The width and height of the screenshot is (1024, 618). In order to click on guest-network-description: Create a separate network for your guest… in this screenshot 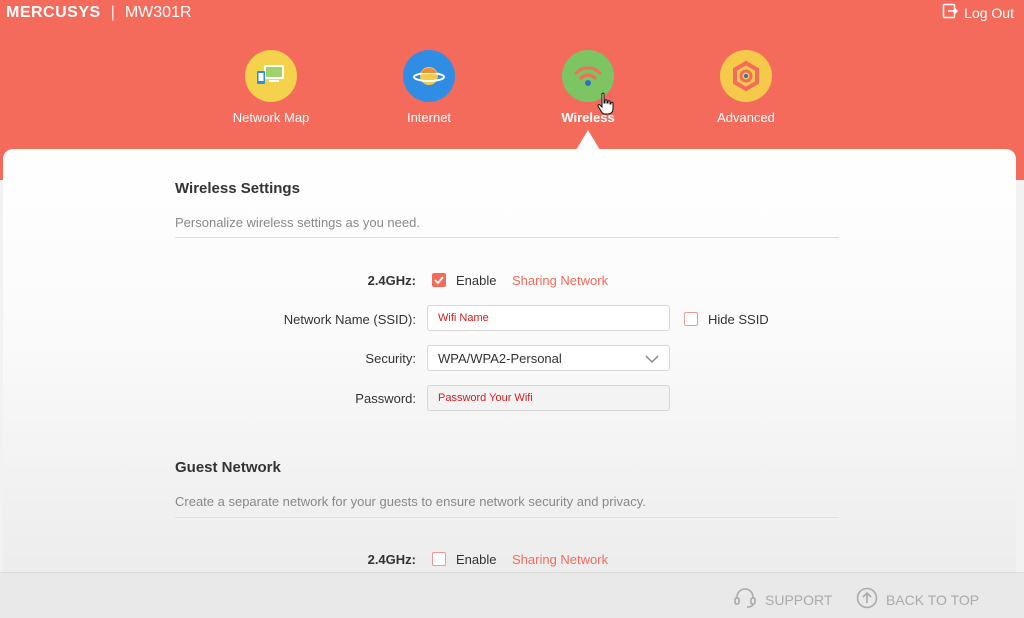, I will do `click(410, 501)`.